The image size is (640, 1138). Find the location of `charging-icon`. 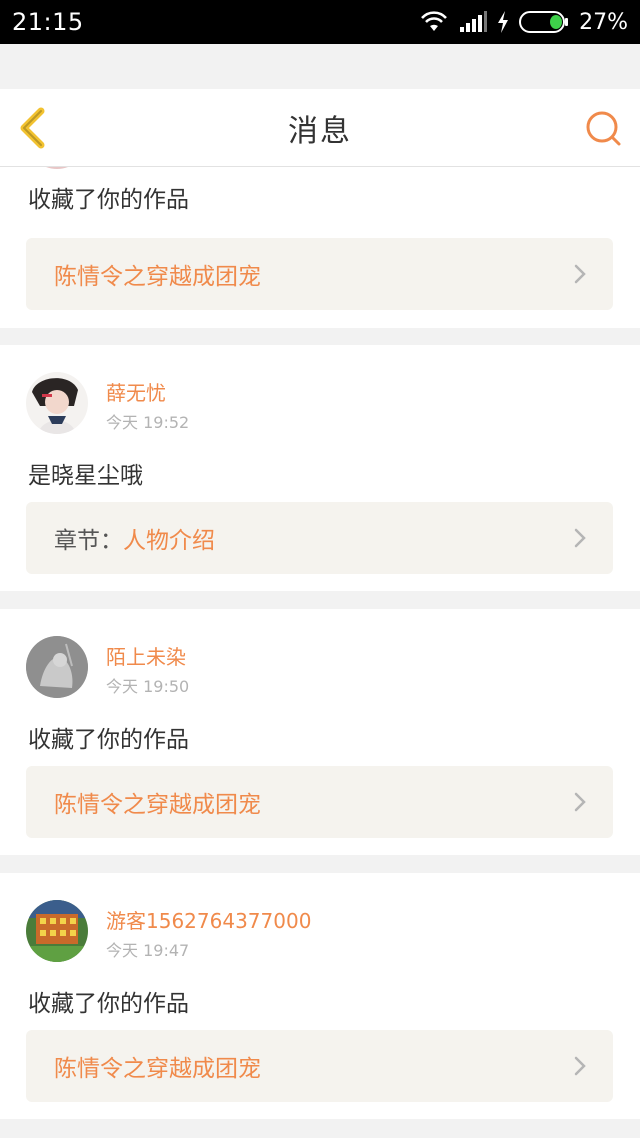

charging-icon is located at coordinates (503, 22).